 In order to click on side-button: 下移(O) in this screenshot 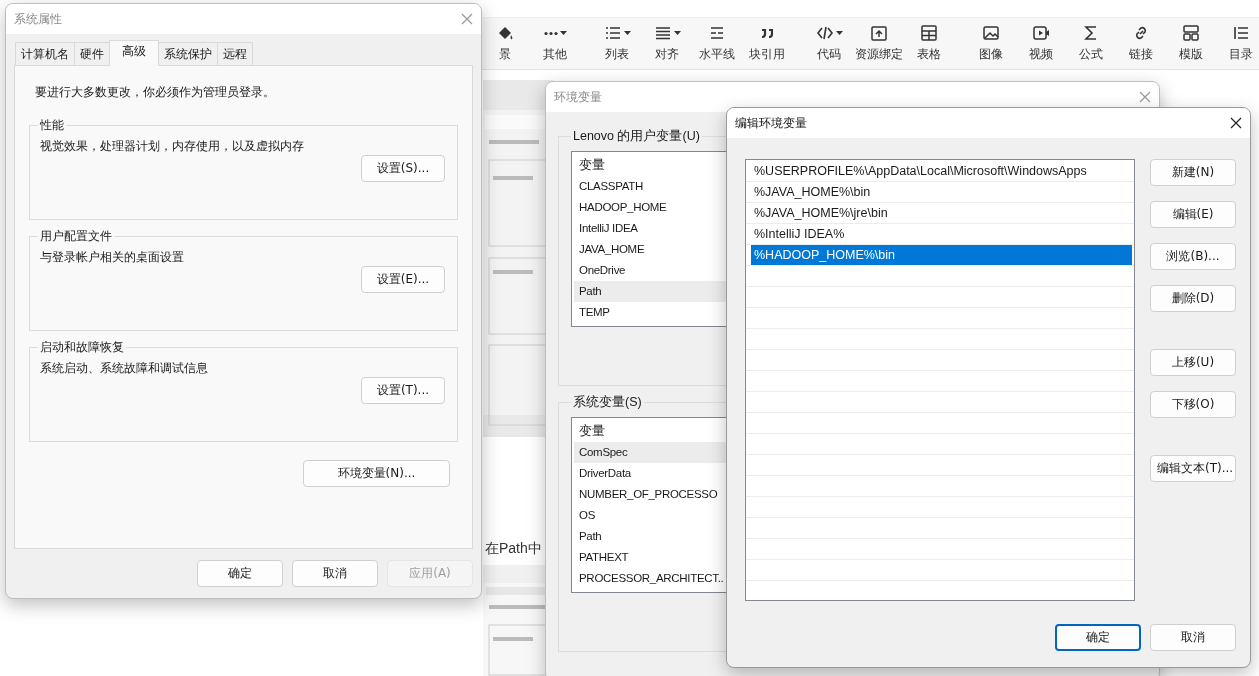, I will do `click(1193, 404)`.